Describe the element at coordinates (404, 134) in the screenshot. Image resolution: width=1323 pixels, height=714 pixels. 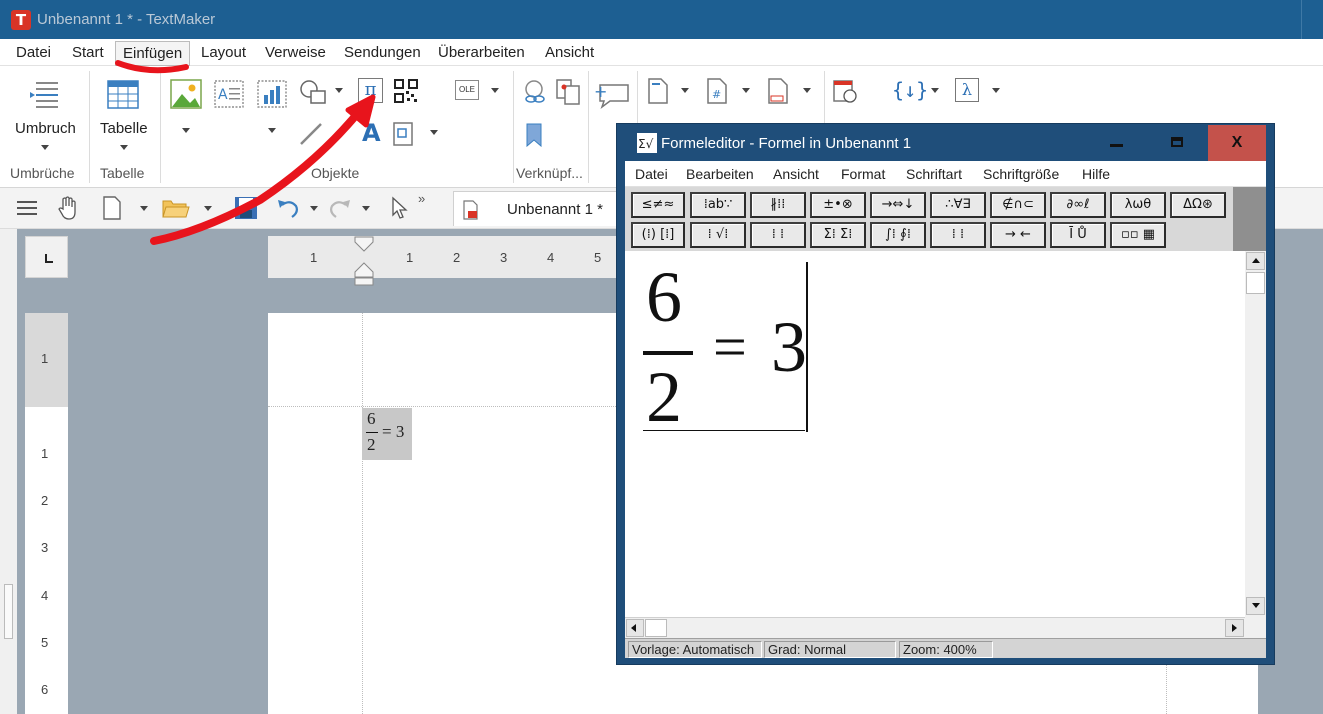
I see `form-field-icon` at that location.